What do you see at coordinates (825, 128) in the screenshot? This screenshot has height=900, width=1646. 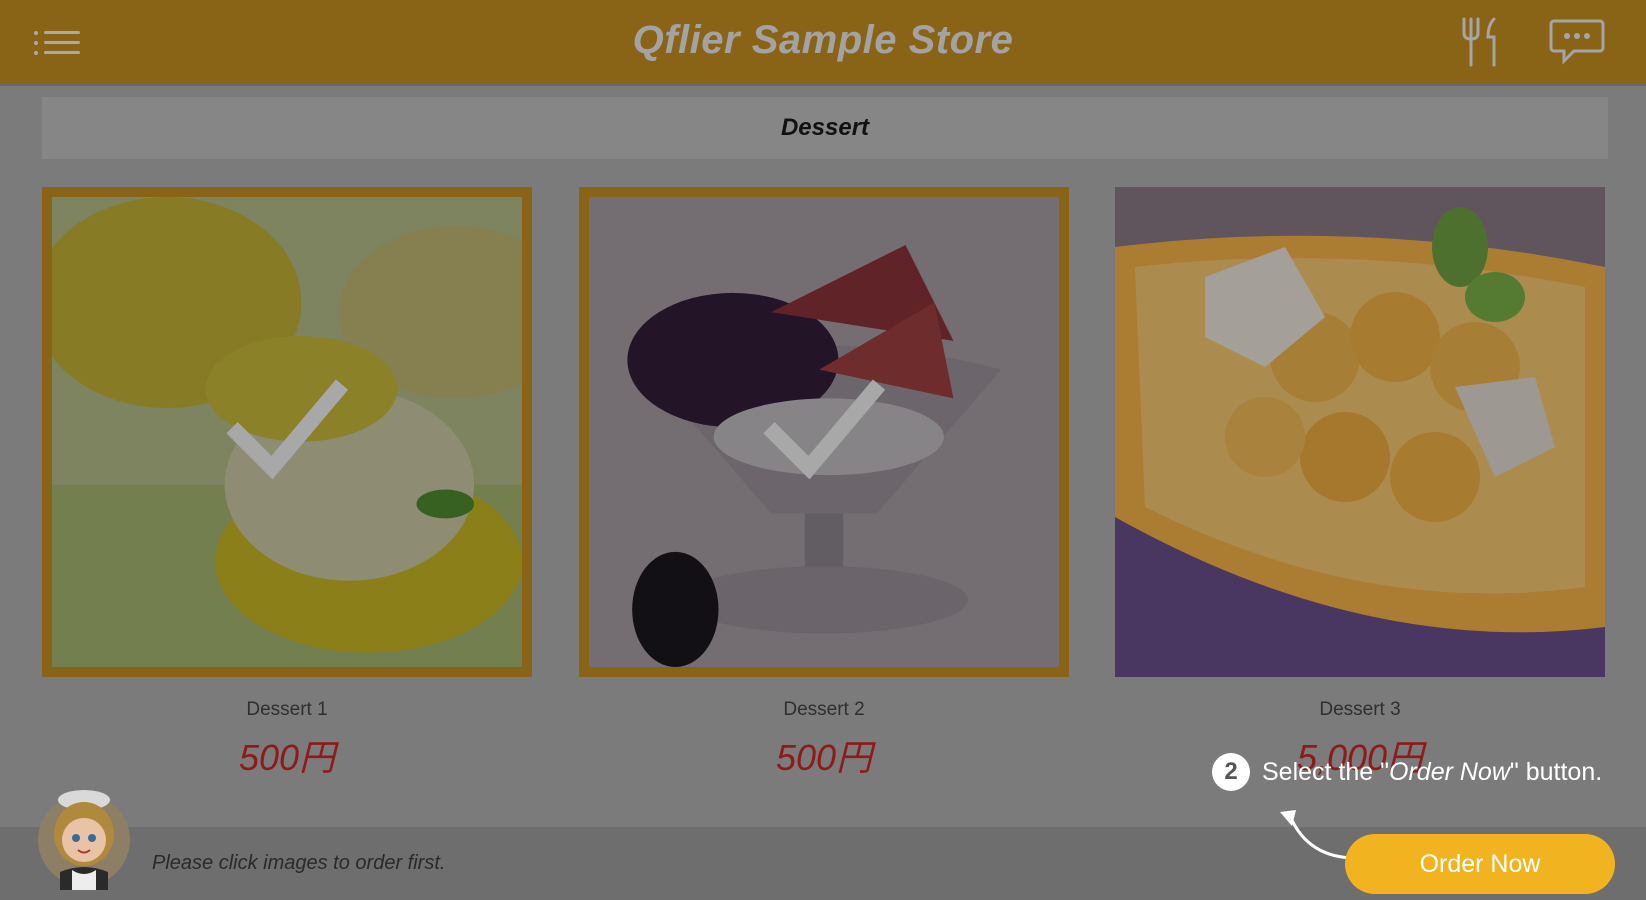 I see `category-title: Dessert` at bounding box center [825, 128].